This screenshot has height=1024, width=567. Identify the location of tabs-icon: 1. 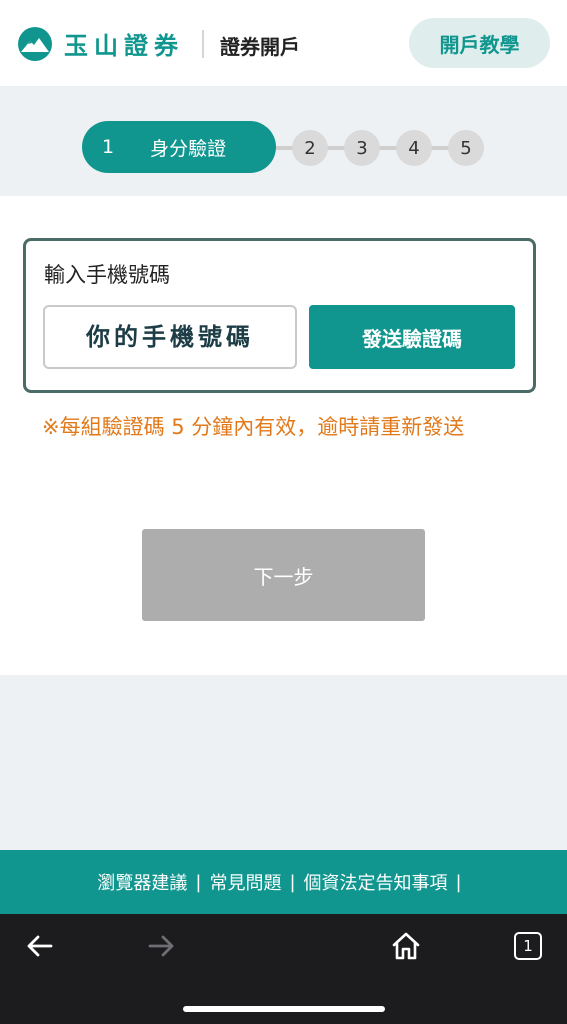
(528, 946).